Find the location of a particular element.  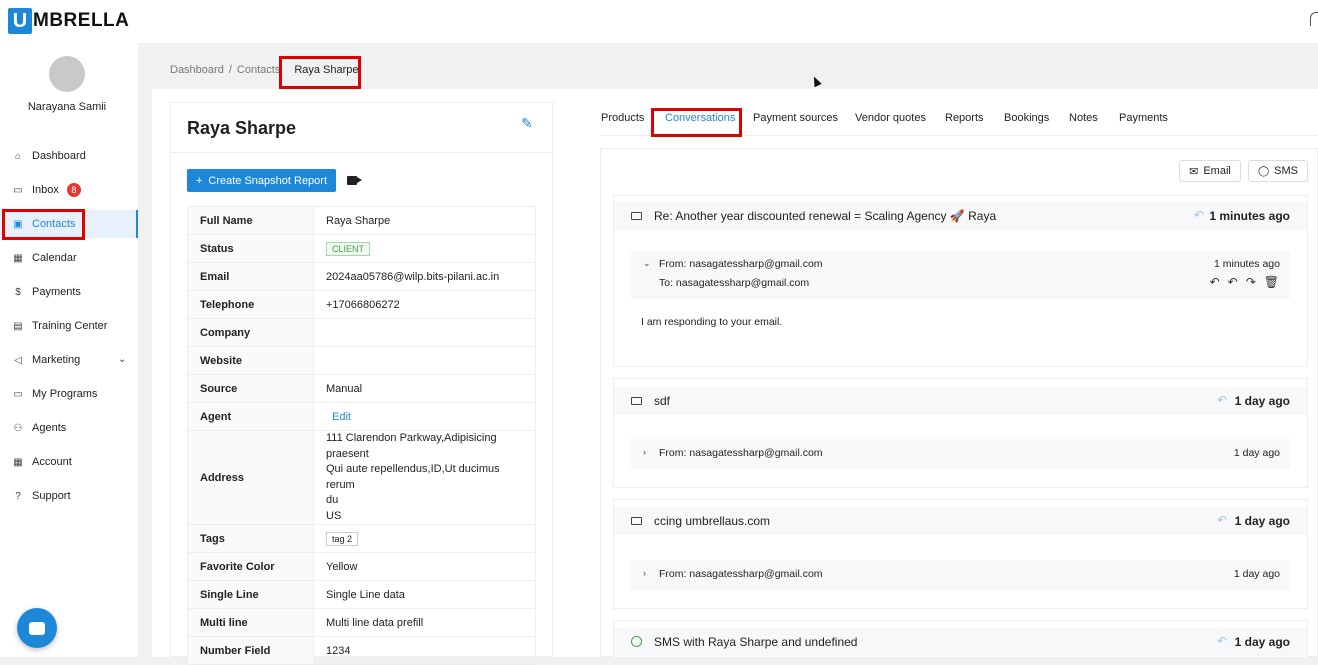

calendar-icon: ▦ is located at coordinates (18, 258).